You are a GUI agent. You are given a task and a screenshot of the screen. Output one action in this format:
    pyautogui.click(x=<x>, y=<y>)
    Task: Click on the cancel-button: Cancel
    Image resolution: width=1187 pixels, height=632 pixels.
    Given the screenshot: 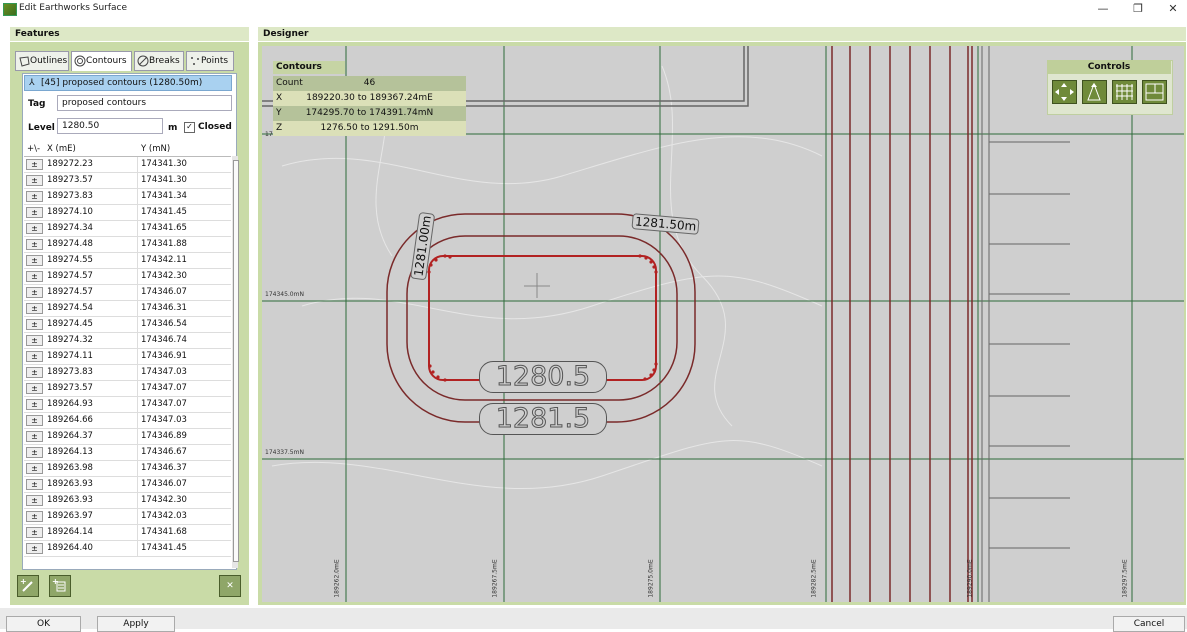 What is the action you would take?
    pyautogui.click(x=1149, y=624)
    